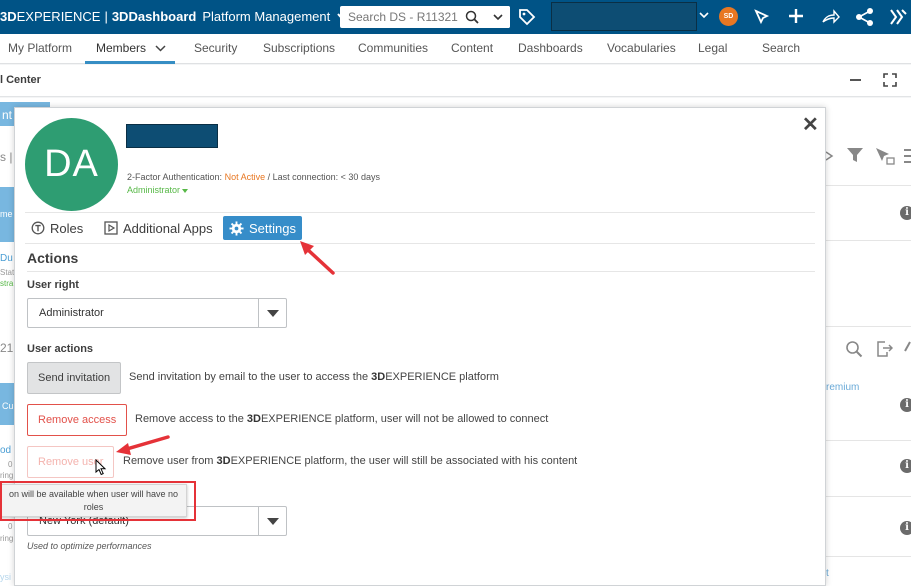  Describe the element at coordinates (225, 348) in the screenshot. I see `annotation-arrows` at that location.